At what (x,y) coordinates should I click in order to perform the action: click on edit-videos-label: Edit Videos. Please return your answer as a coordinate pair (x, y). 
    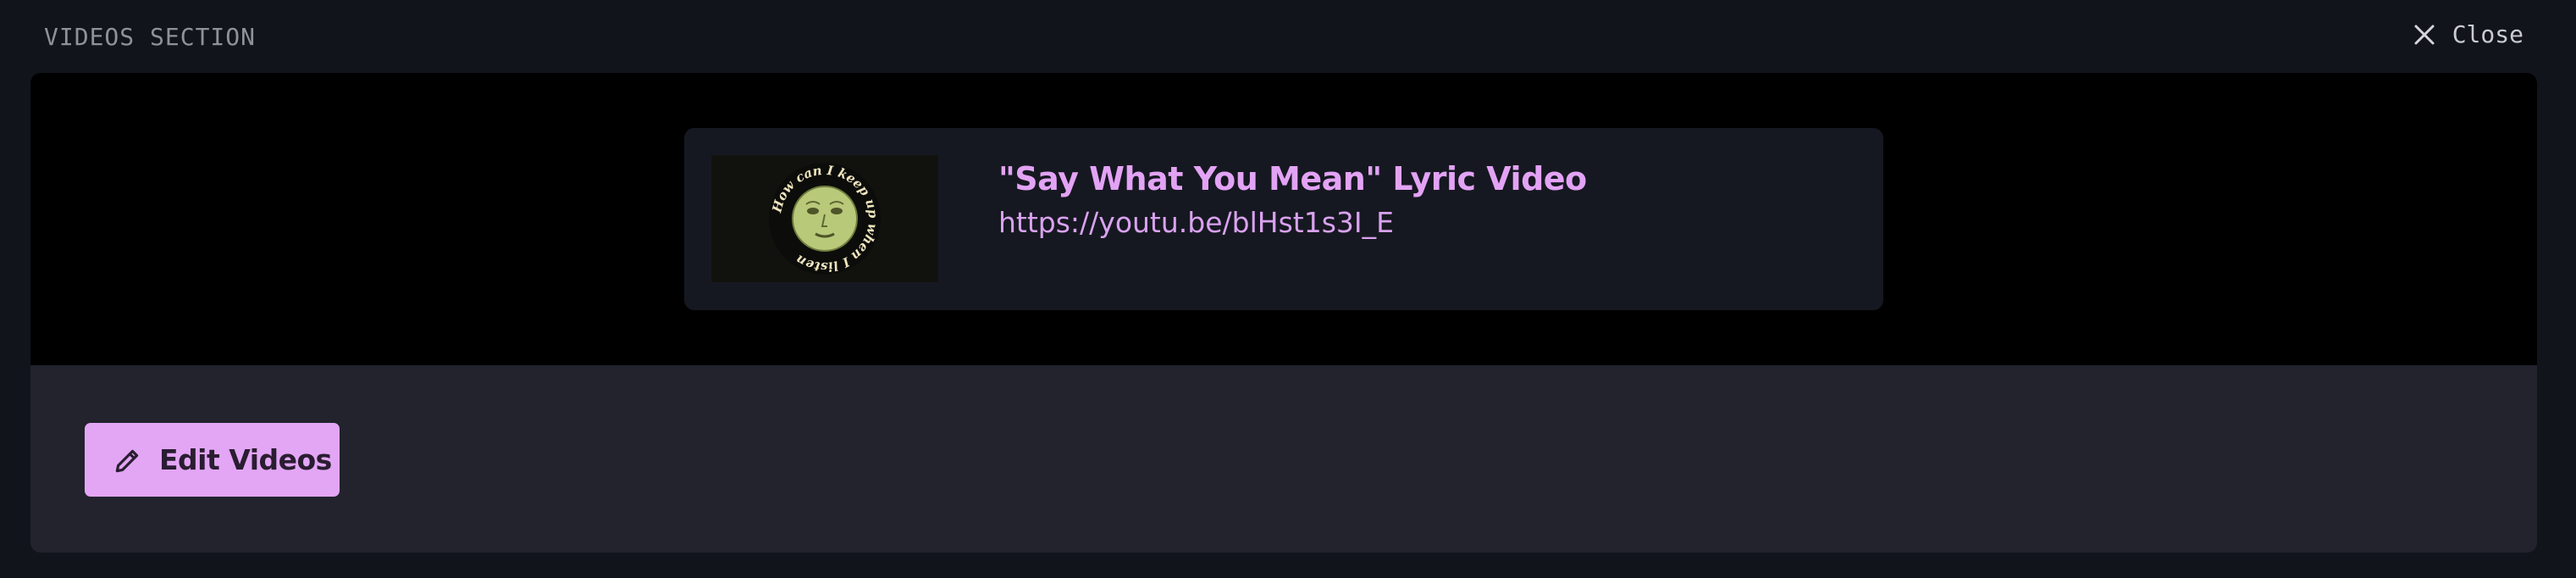
    Looking at the image, I should click on (245, 459).